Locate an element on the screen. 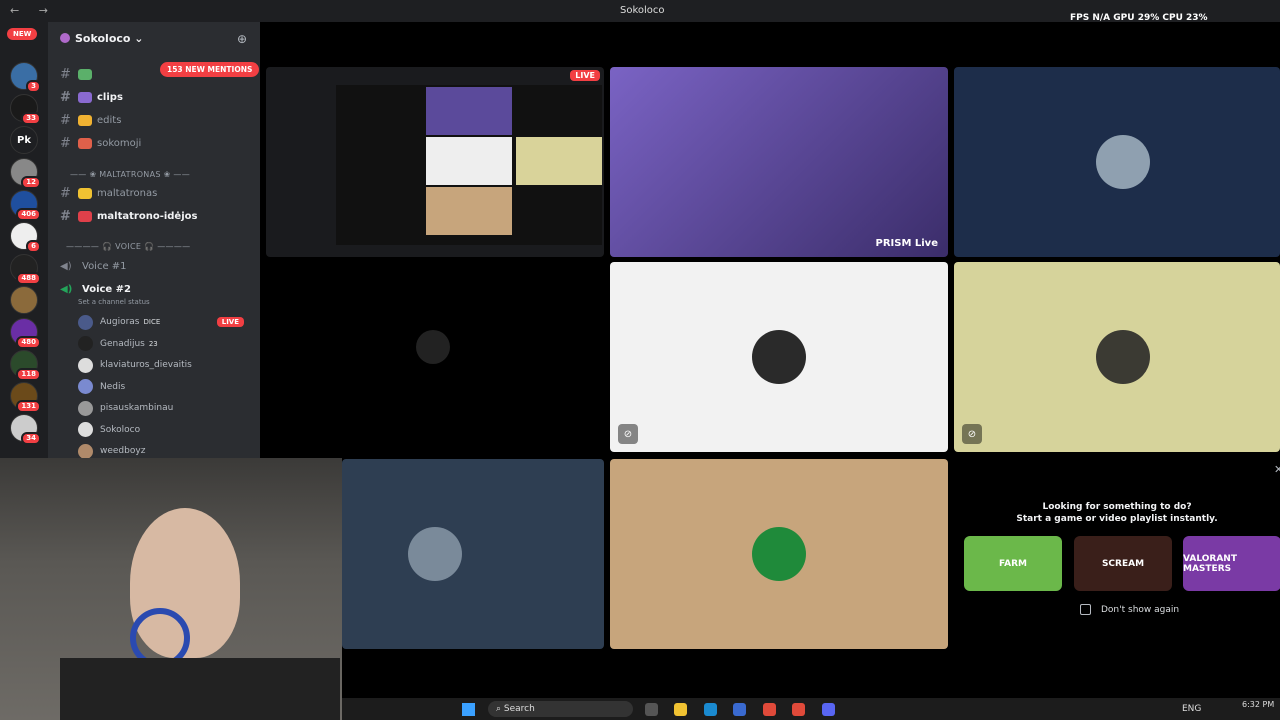 This screenshot has height=720, width=1280. member-name: Augioras is located at coordinates (120, 322).